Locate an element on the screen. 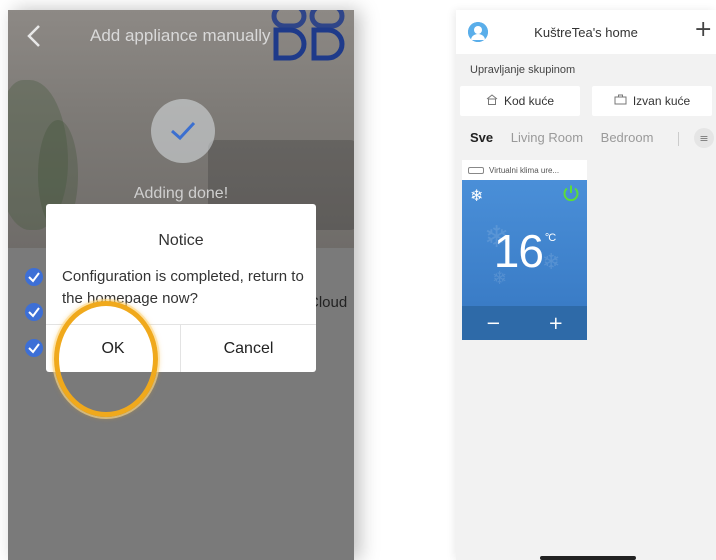 This screenshot has width=716, height=560. tab-bedroom: Bedroom is located at coordinates (627, 137).